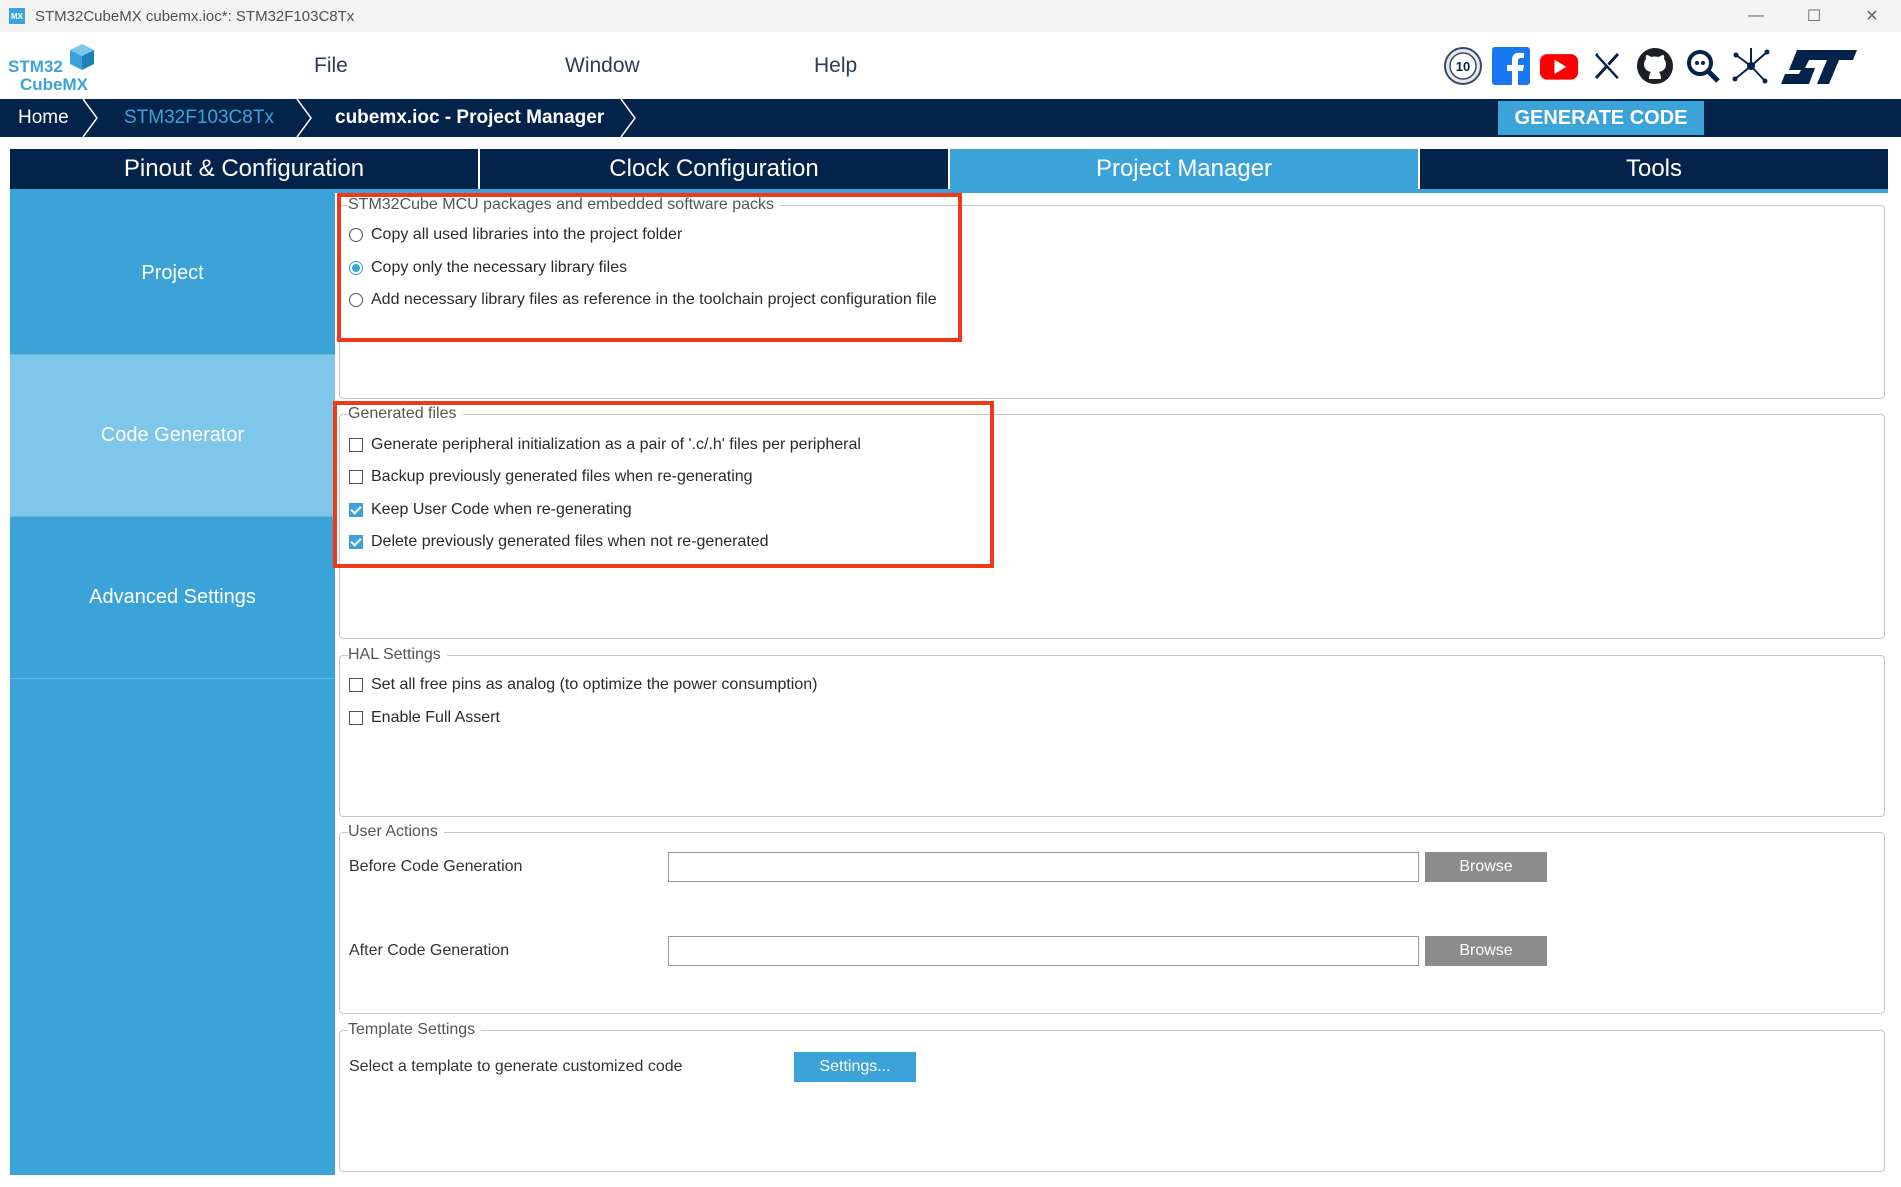  Describe the element at coordinates (1486, 867) in the screenshot. I see `before-browse-button: Browse` at that location.